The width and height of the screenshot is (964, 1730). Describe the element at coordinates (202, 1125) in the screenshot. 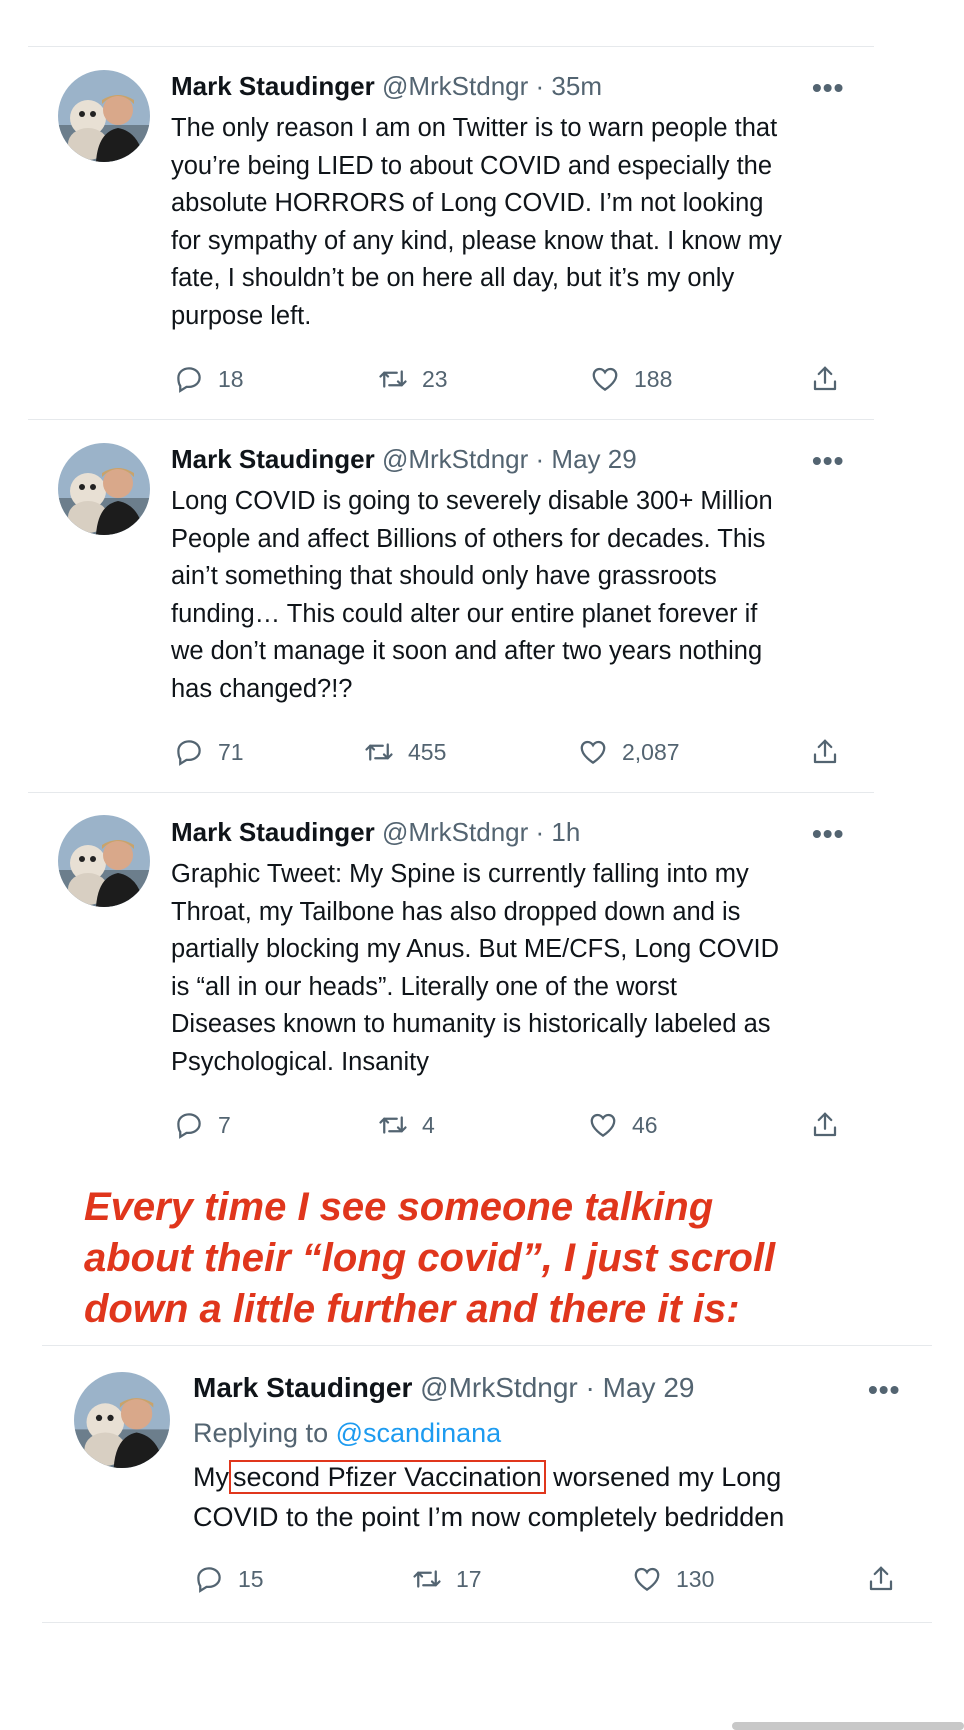

I see `reply-button: 7` at that location.